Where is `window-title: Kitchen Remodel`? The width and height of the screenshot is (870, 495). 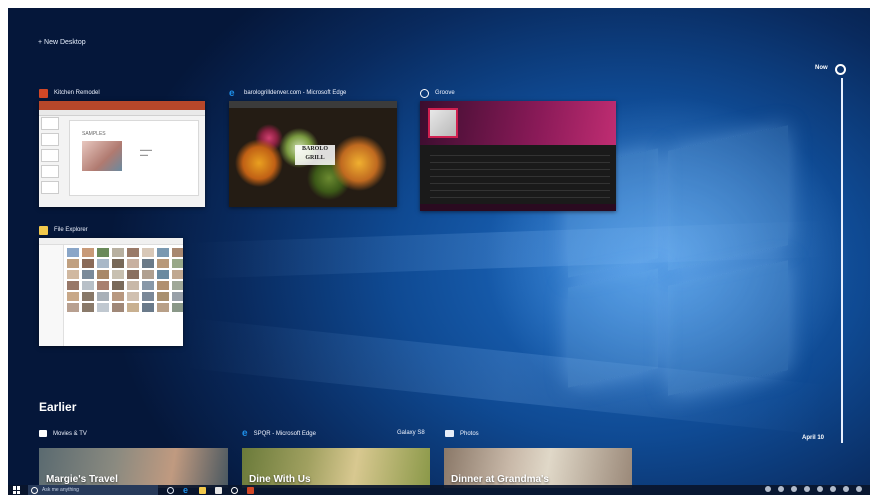 window-title: Kitchen Remodel is located at coordinates (77, 93).